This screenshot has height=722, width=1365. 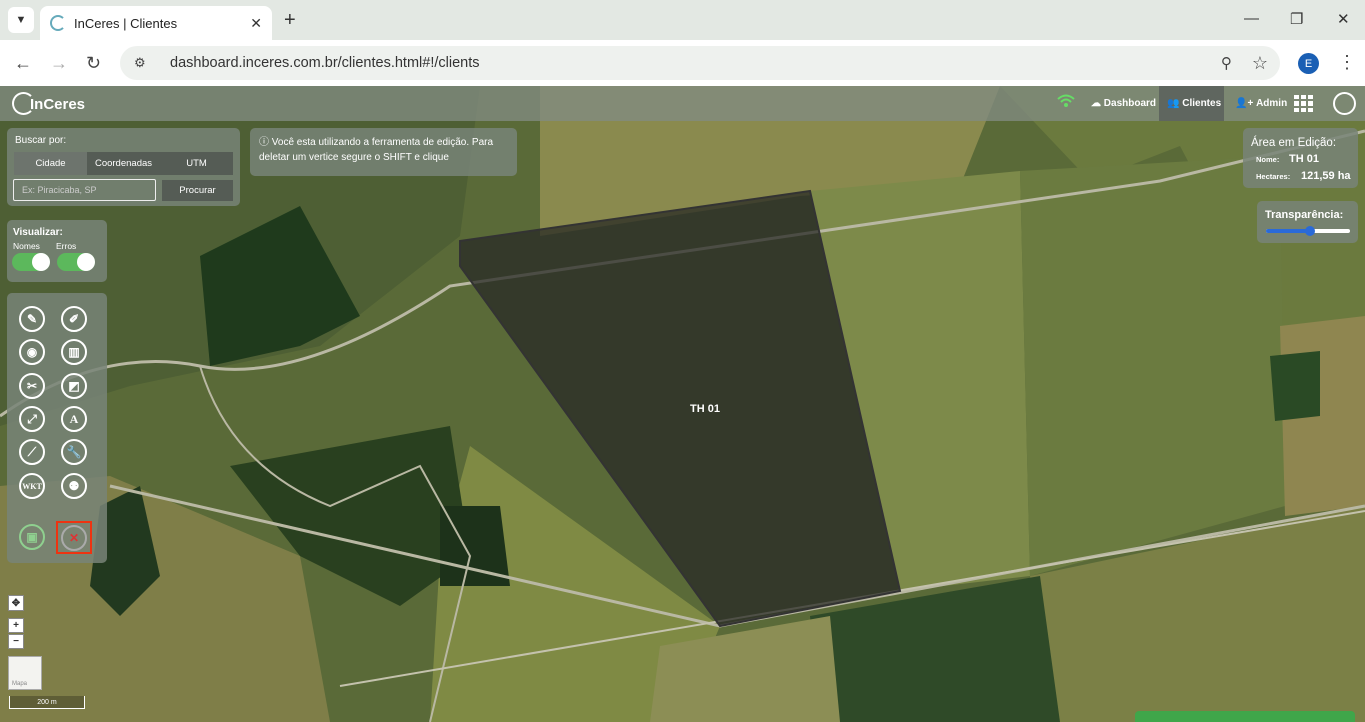 I want to click on status-bar, so click(x=1245, y=716).